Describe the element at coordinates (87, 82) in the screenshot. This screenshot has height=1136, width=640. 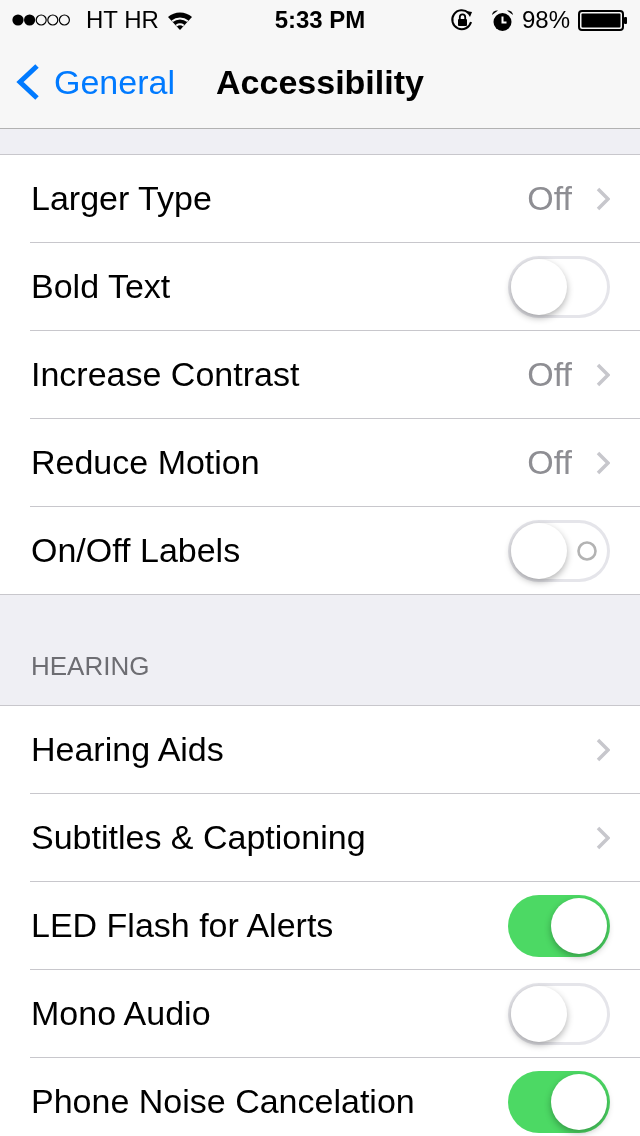
I see `back-button: General` at that location.